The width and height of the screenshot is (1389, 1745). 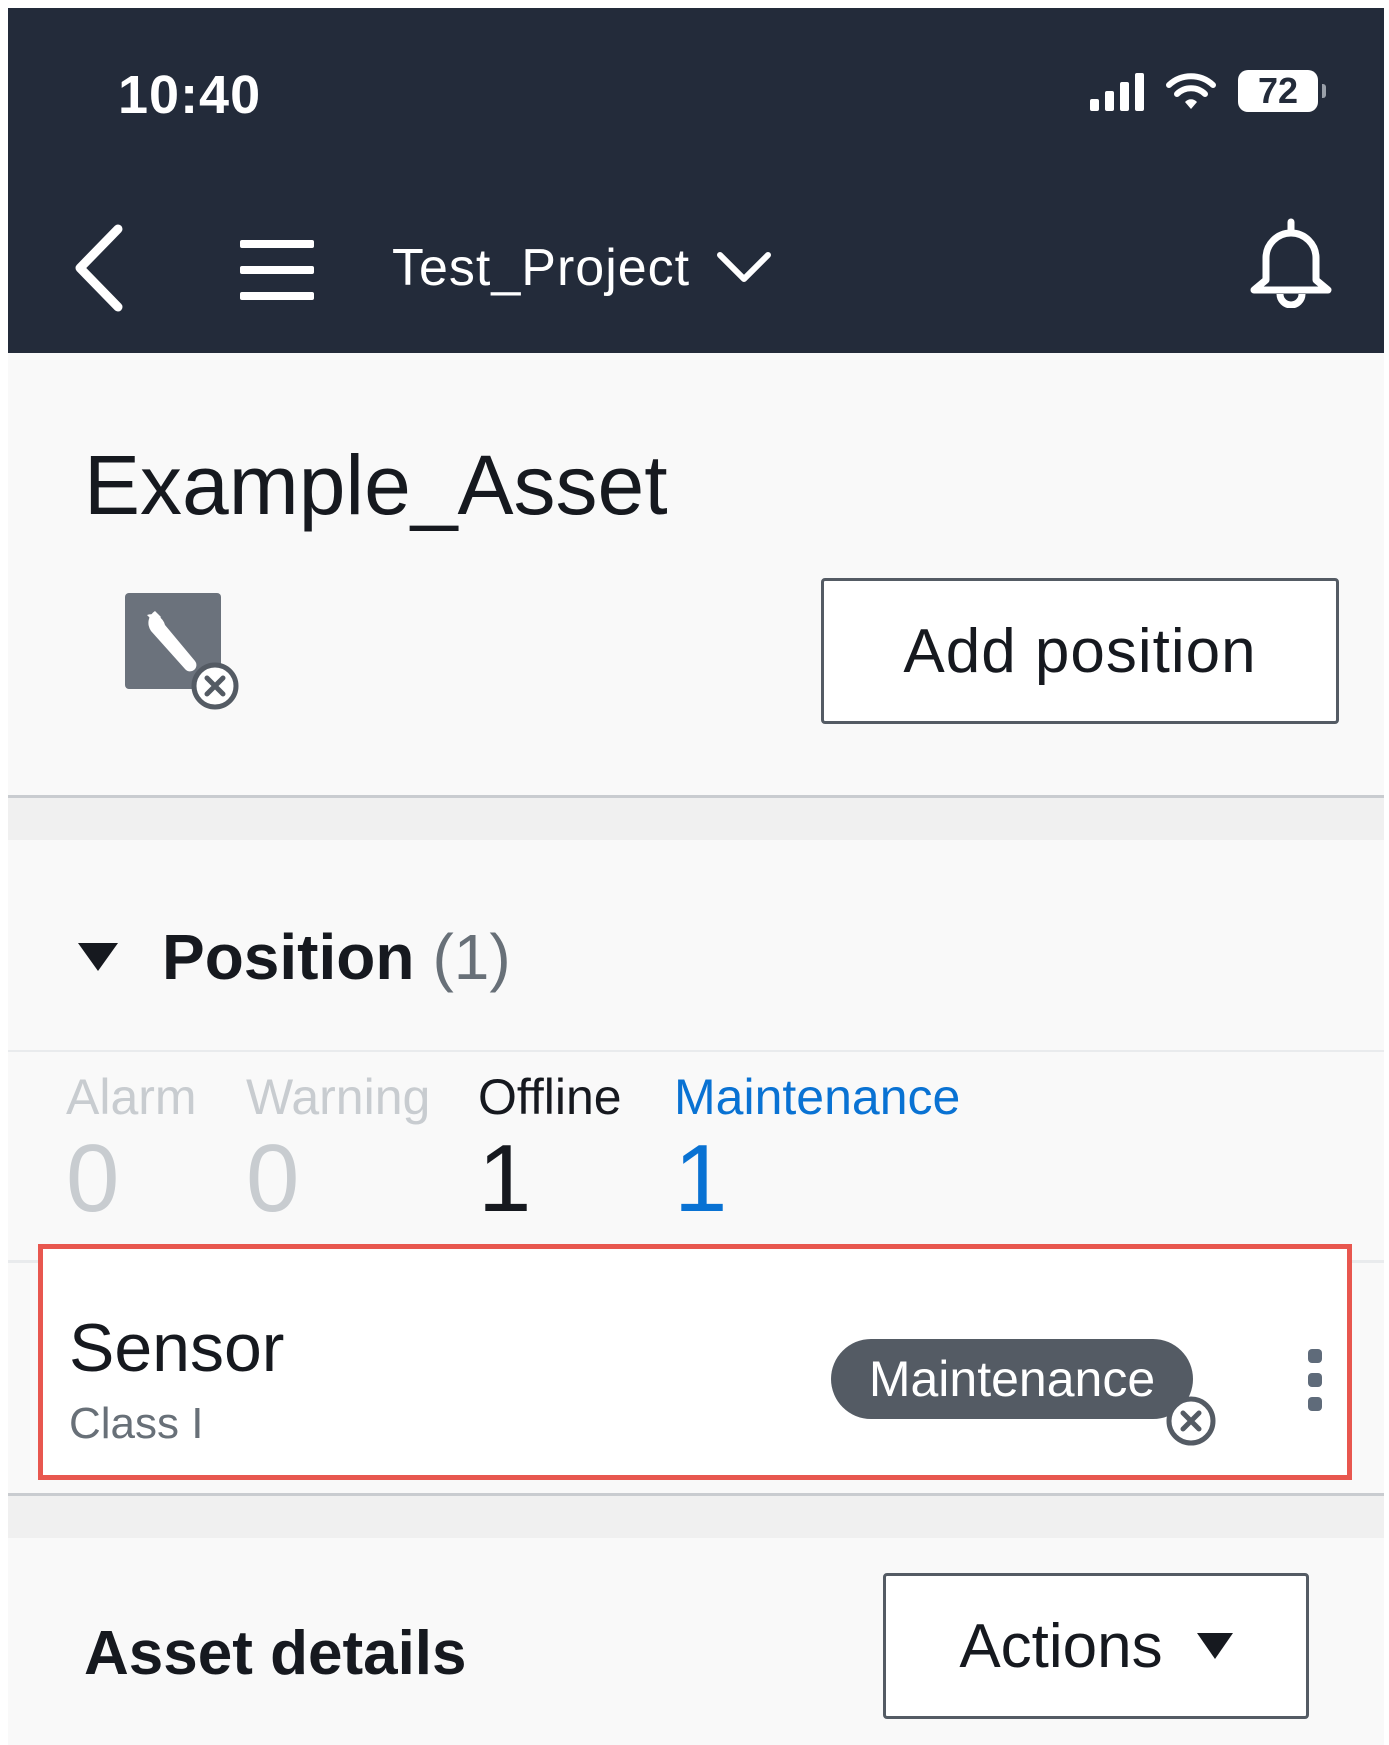 What do you see at coordinates (541, 268) in the screenshot?
I see `project-name: Test_Project` at bounding box center [541, 268].